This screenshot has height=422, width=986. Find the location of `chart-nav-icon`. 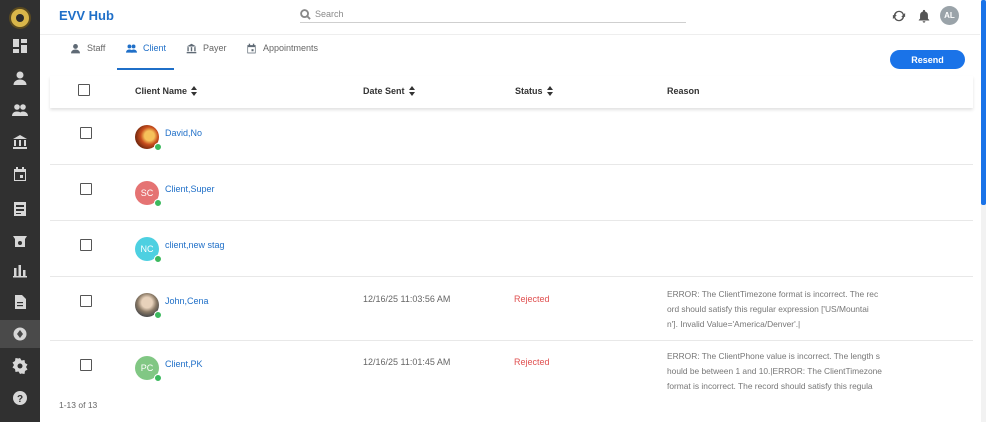

chart-nav-icon is located at coordinates (20, 270).